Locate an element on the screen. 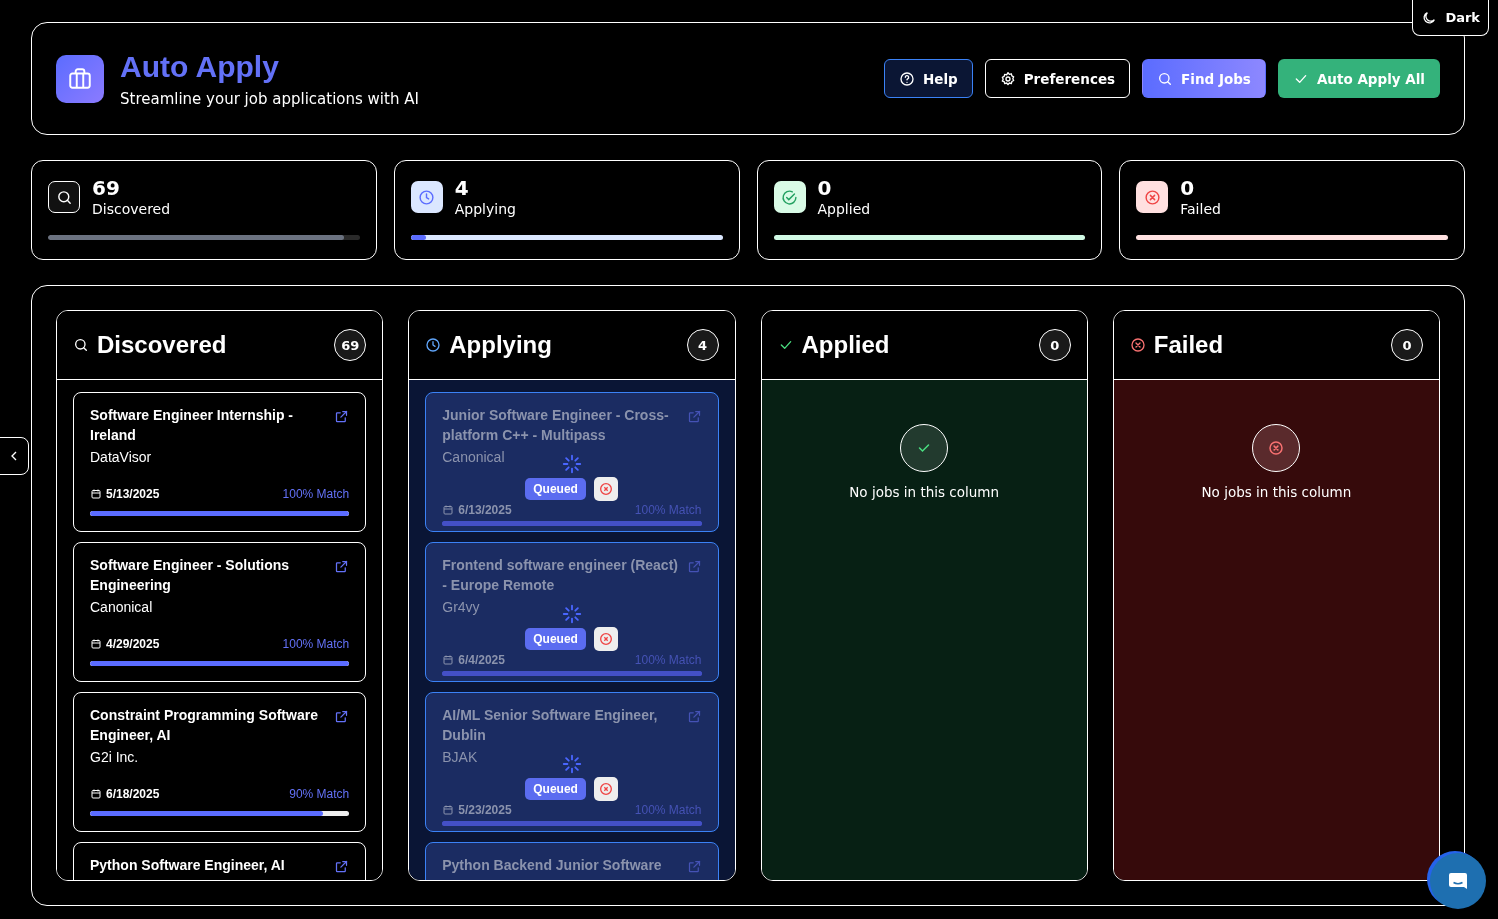 Image resolution: width=1498 pixels, height=919 pixels. job-title: AI/ML Senior Software Engineer, Dublin is located at coordinates (550, 725).